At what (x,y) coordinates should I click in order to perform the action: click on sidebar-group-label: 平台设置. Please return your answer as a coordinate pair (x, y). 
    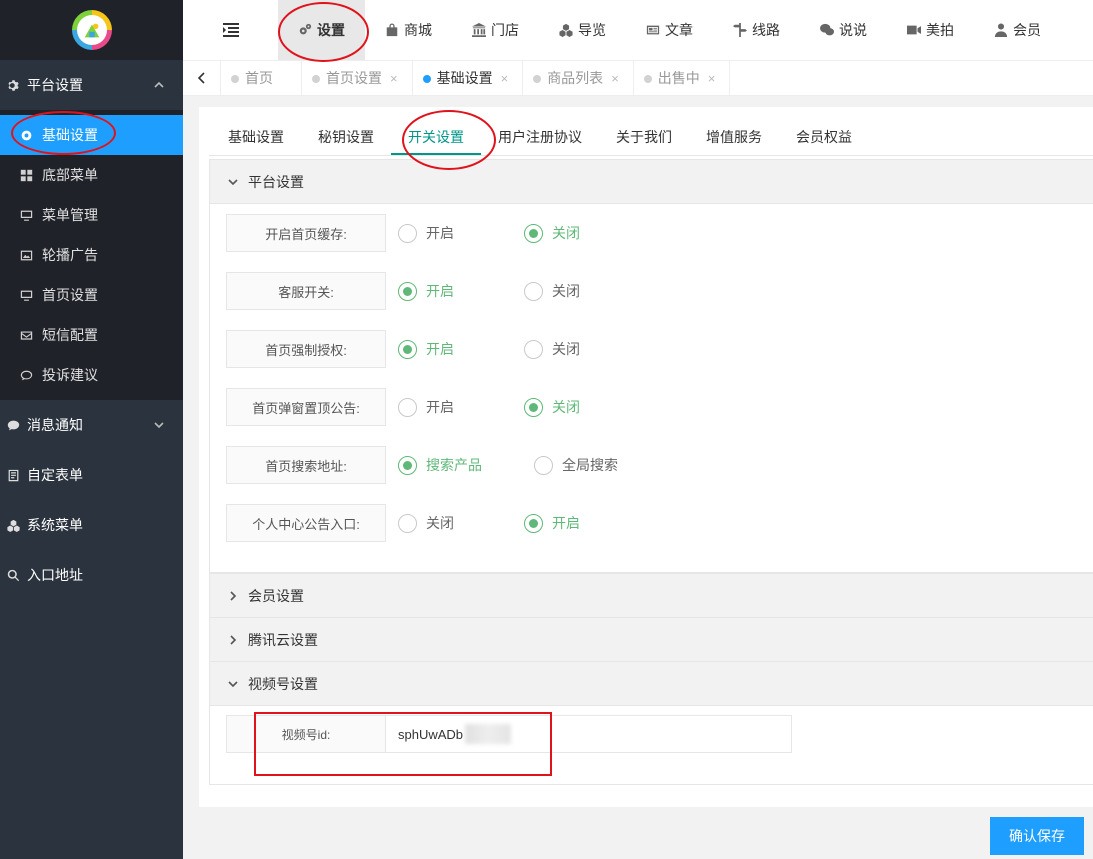
    Looking at the image, I should click on (55, 85).